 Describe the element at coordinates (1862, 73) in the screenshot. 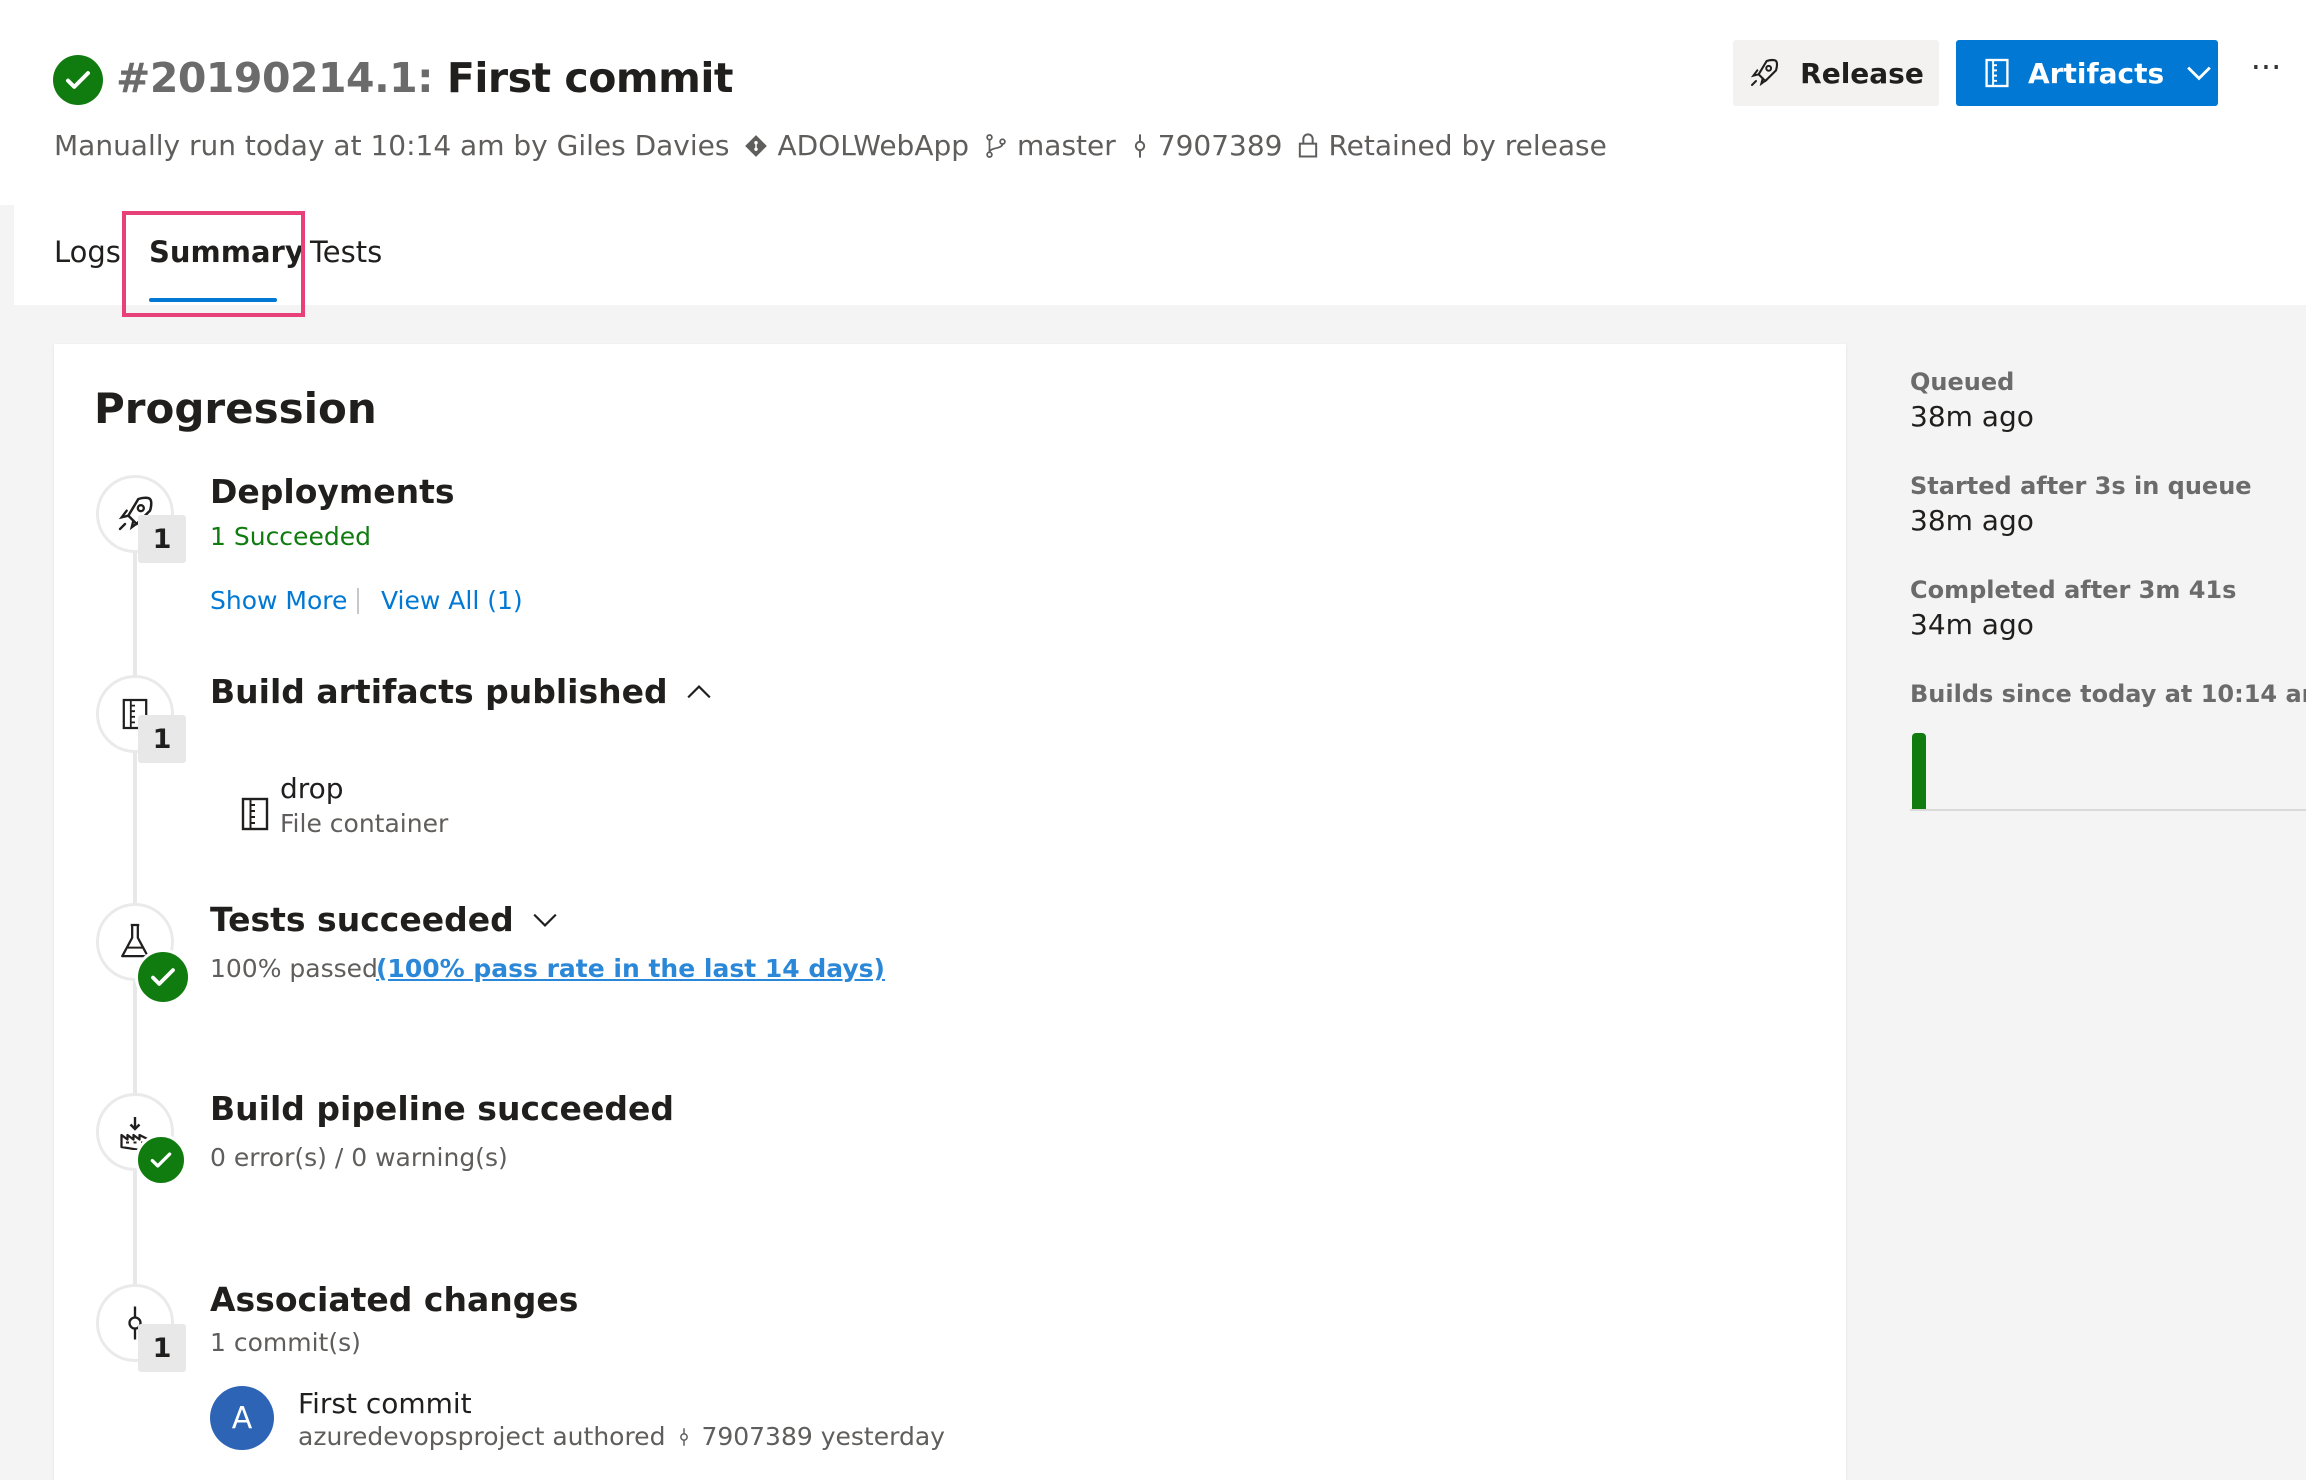

I see `release-button-label: Release` at that location.